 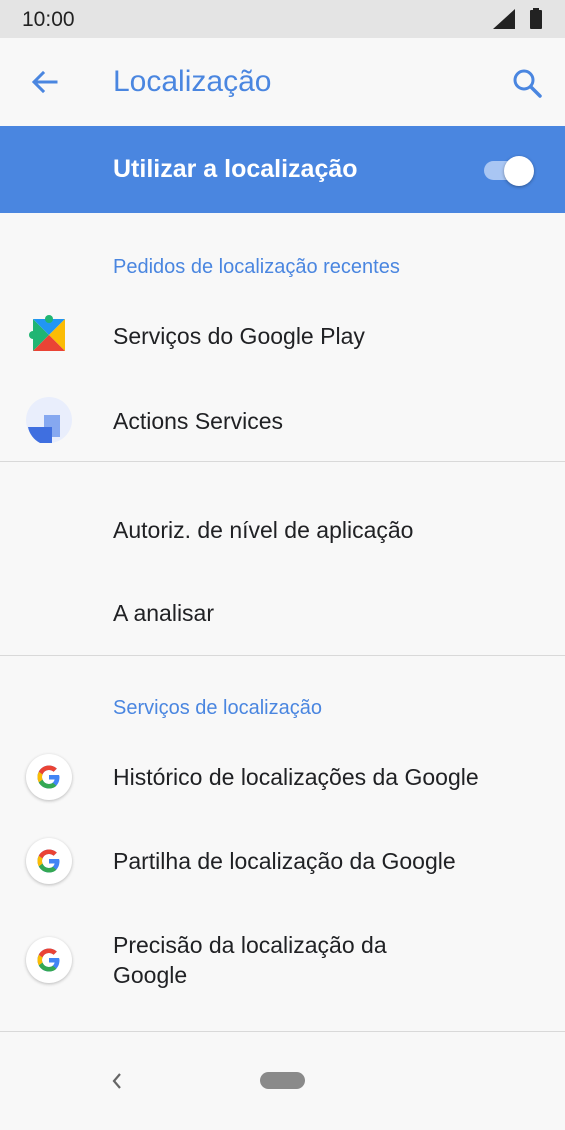 I want to click on list-item-label-line2: Google, so click(x=150, y=975).